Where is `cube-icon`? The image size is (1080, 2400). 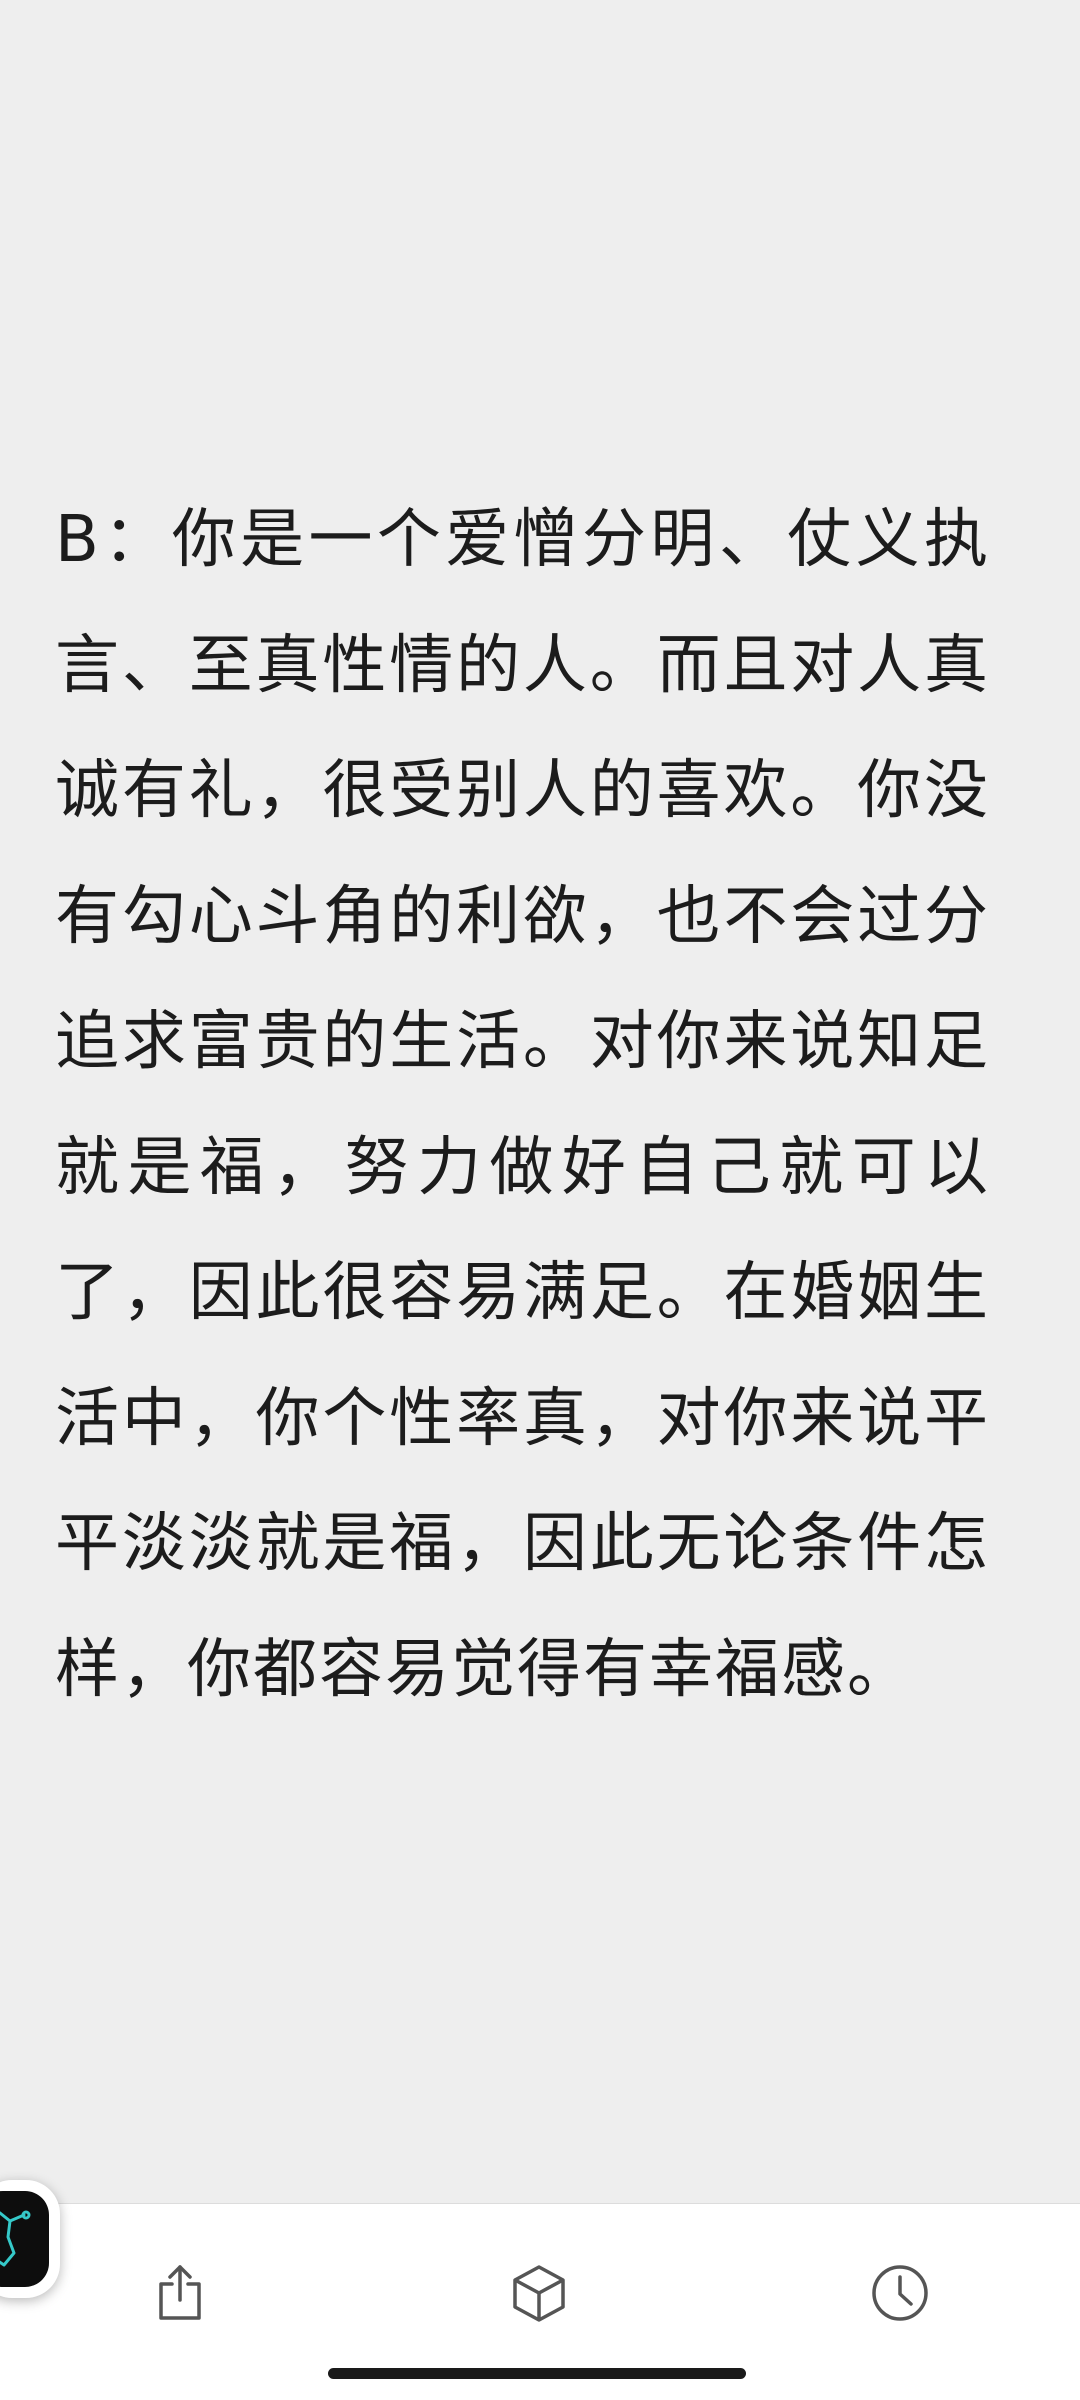
cube-icon is located at coordinates (539, 2293).